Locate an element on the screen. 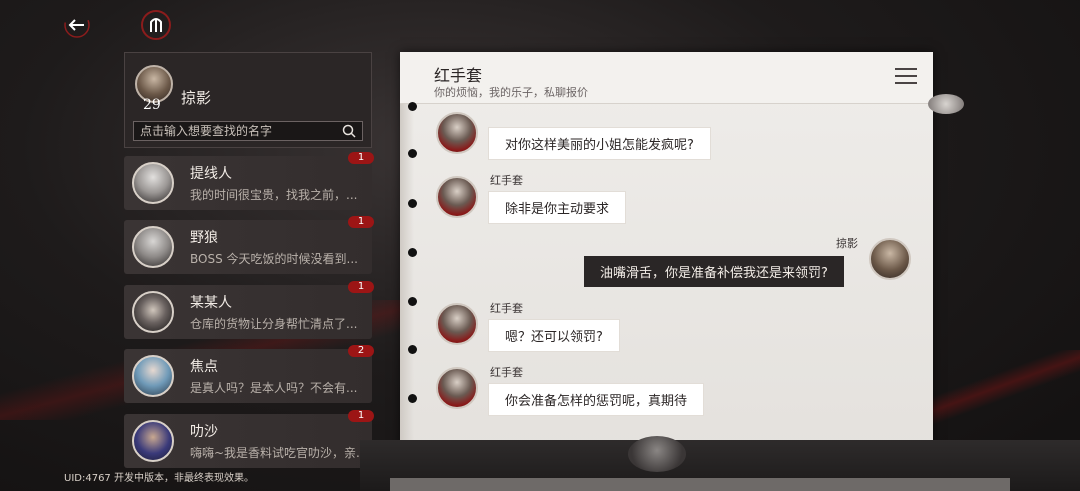 This screenshot has width=1080, height=491. search-box is located at coordinates (248, 131).